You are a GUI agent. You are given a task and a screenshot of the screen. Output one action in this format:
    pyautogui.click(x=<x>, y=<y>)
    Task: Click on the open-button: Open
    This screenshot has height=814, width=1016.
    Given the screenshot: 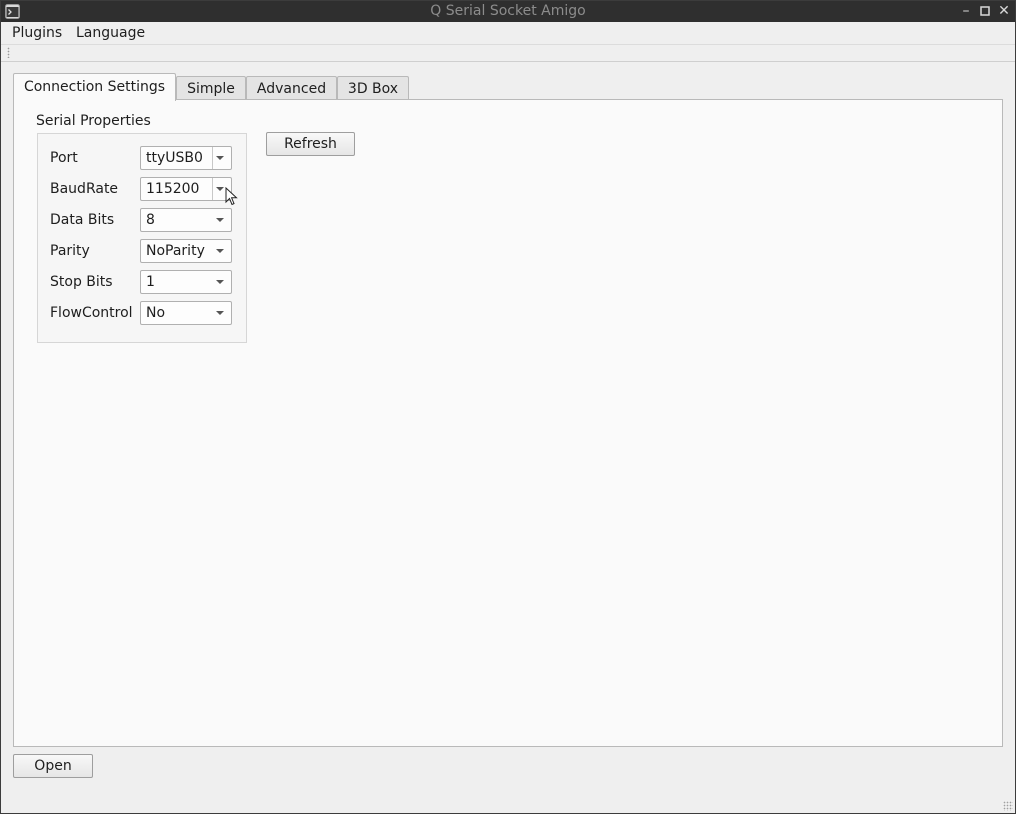 What is the action you would take?
    pyautogui.click(x=53, y=766)
    